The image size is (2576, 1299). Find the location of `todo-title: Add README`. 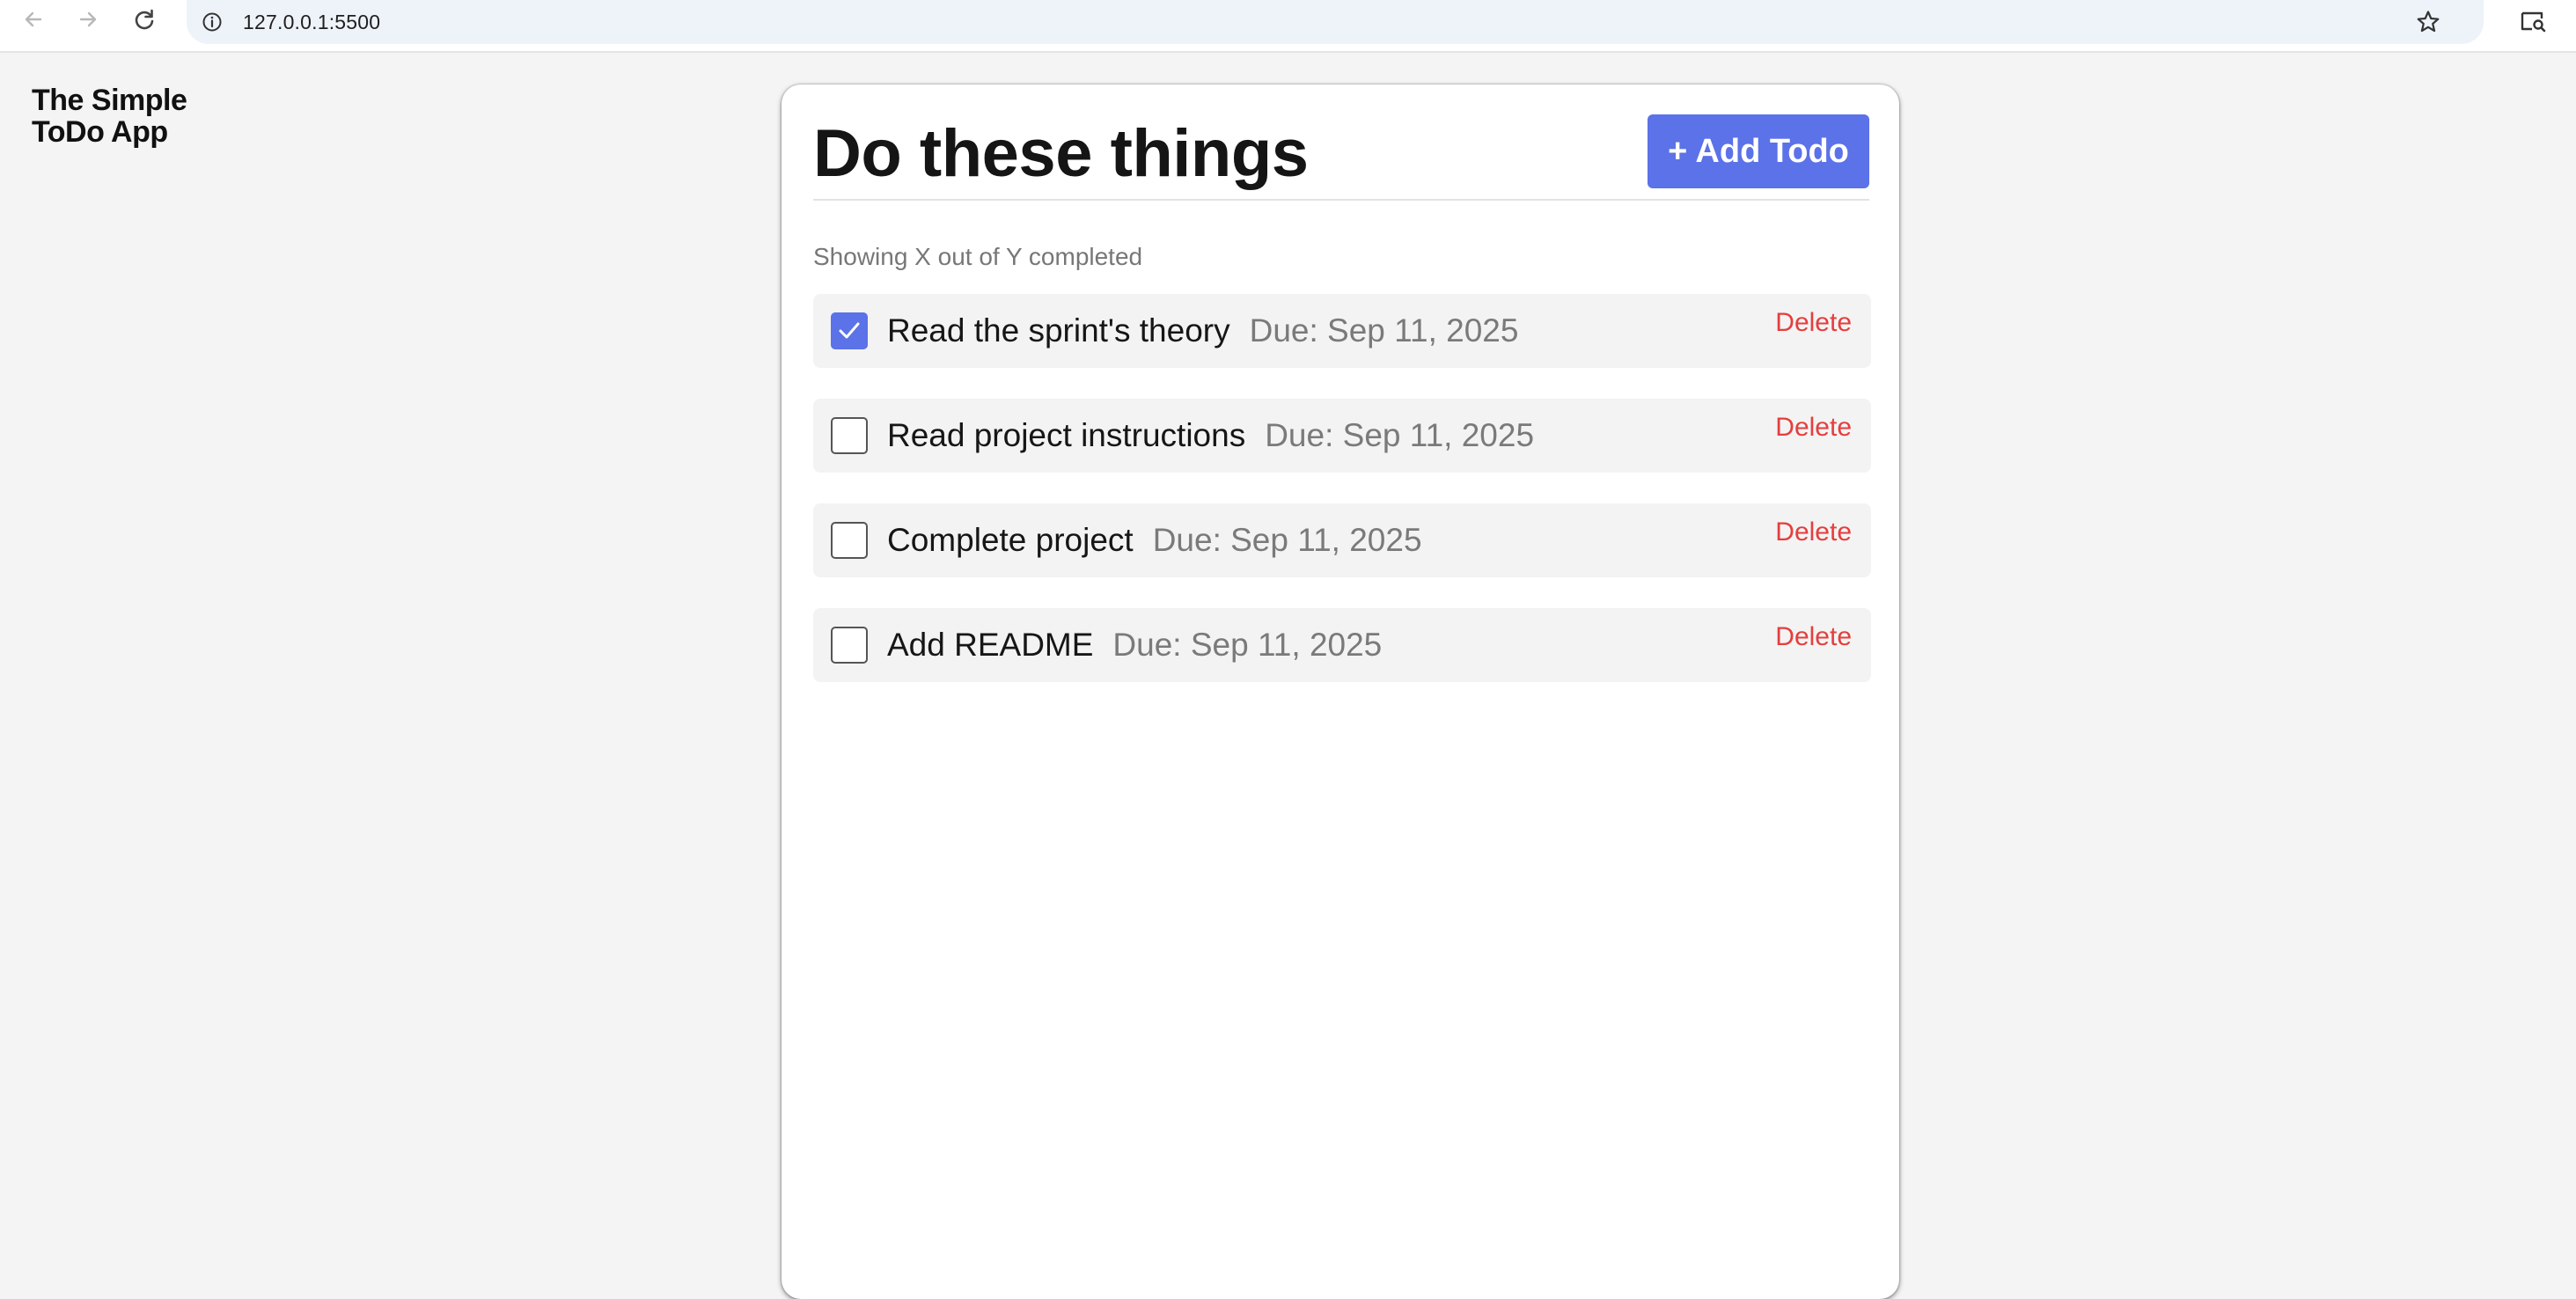

todo-title: Add README is located at coordinates (990, 645).